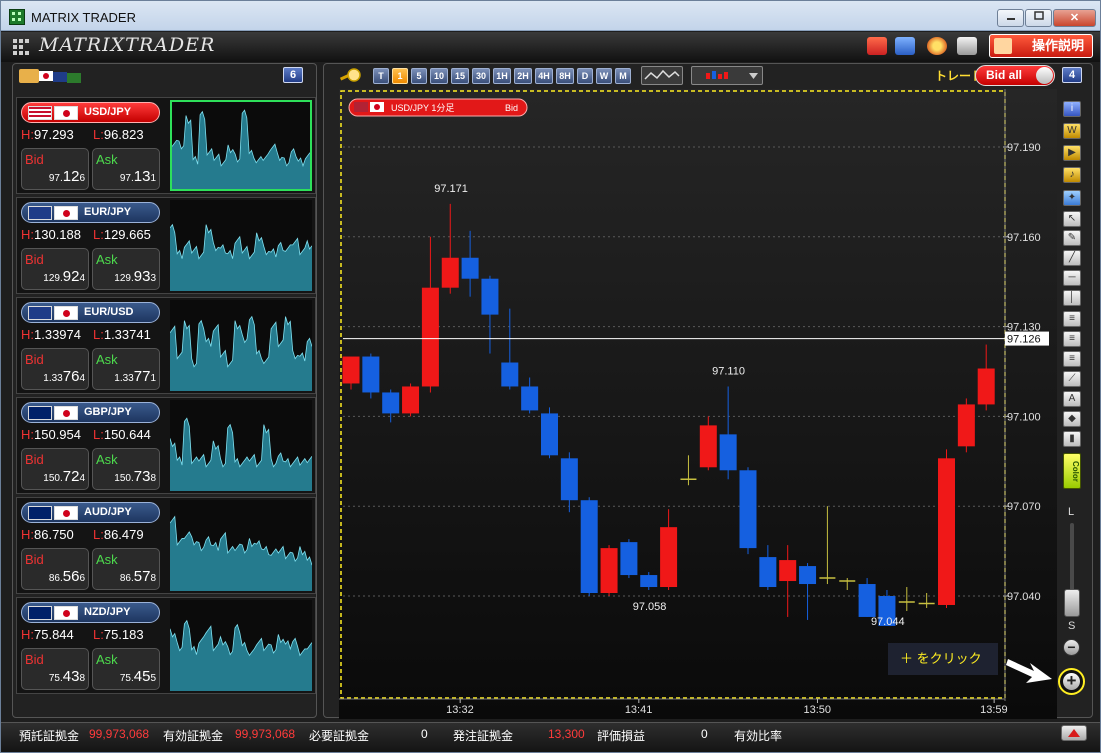  What do you see at coordinates (293, 75) in the screenshot?
I see `pair-count-badge: 6` at bounding box center [293, 75].